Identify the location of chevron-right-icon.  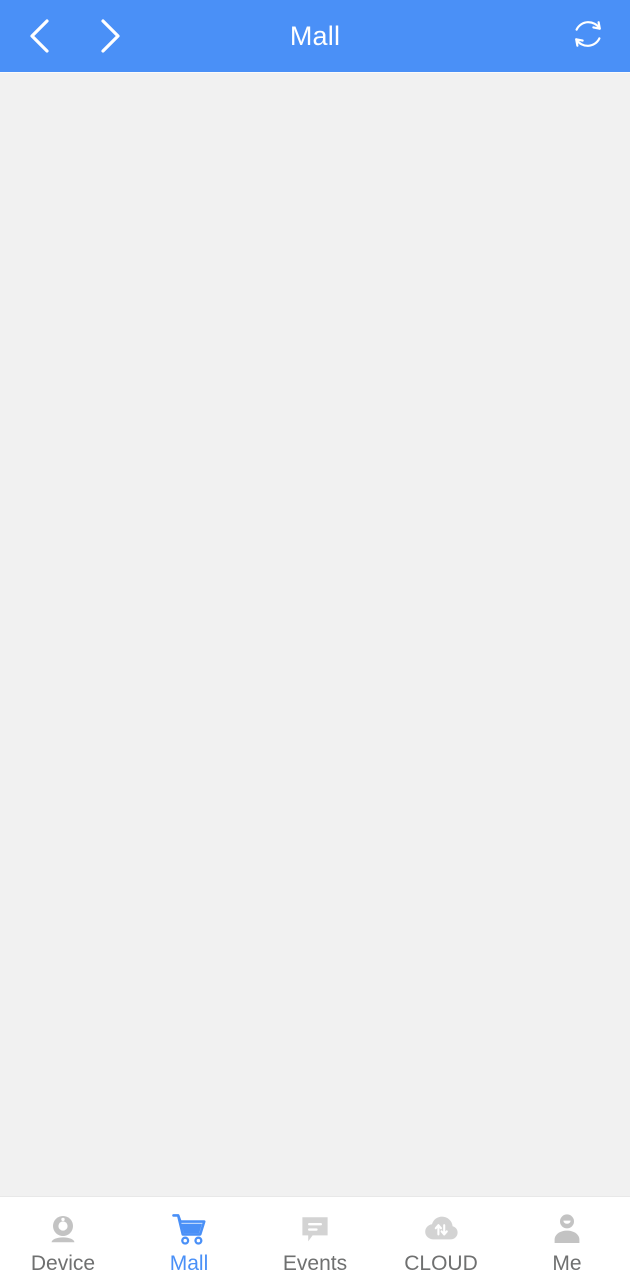
(110, 36).